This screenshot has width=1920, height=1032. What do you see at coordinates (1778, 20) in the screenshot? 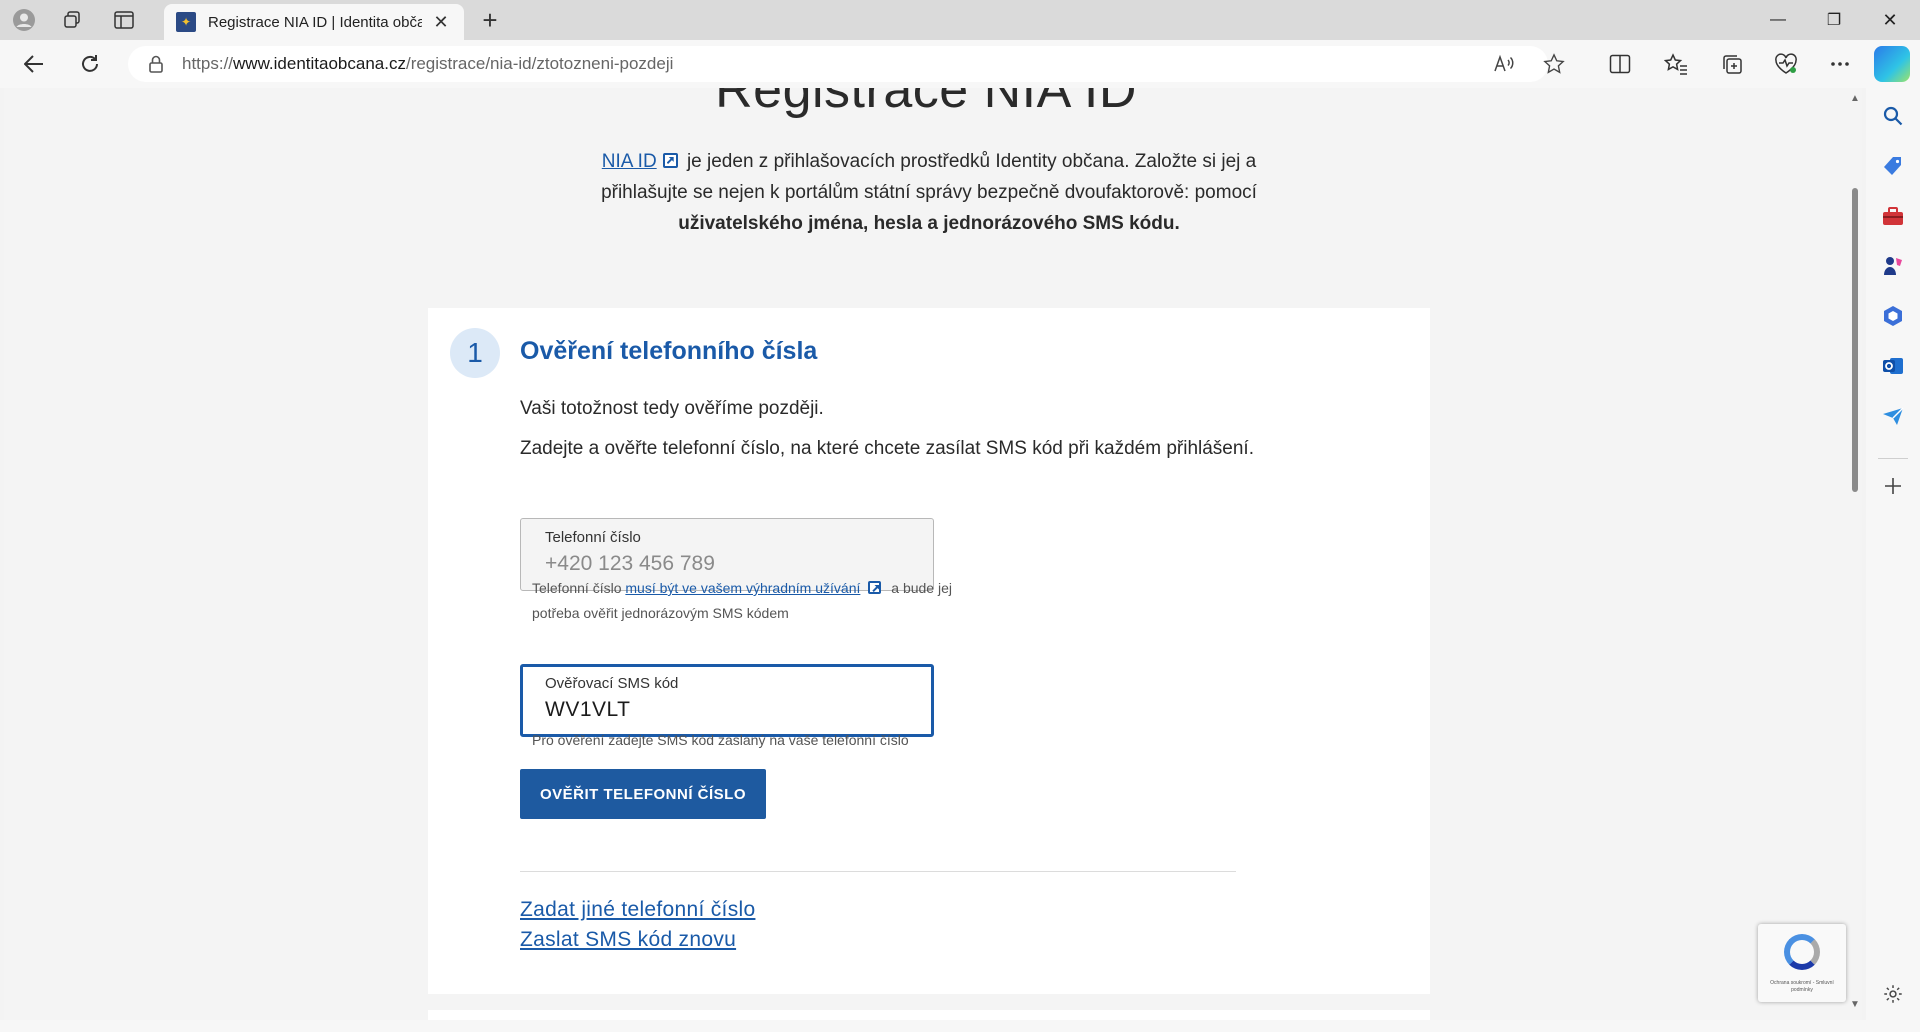
I see `minimize-button: —` at bounding box center [1778, 20].